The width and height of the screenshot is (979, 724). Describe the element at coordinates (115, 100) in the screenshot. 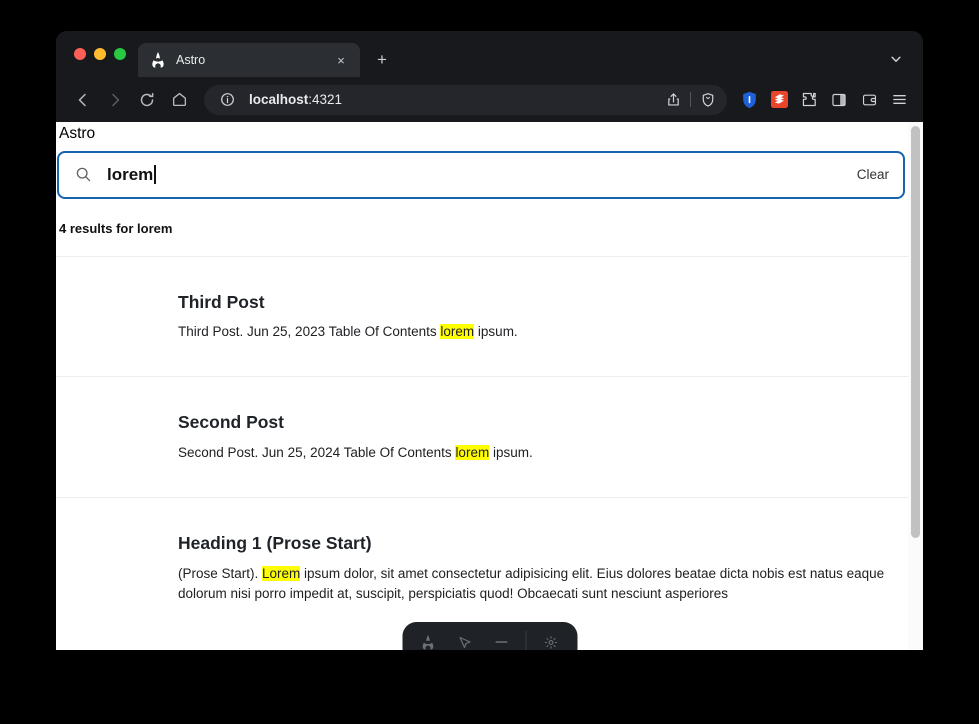

I see `forward-button` at that location.